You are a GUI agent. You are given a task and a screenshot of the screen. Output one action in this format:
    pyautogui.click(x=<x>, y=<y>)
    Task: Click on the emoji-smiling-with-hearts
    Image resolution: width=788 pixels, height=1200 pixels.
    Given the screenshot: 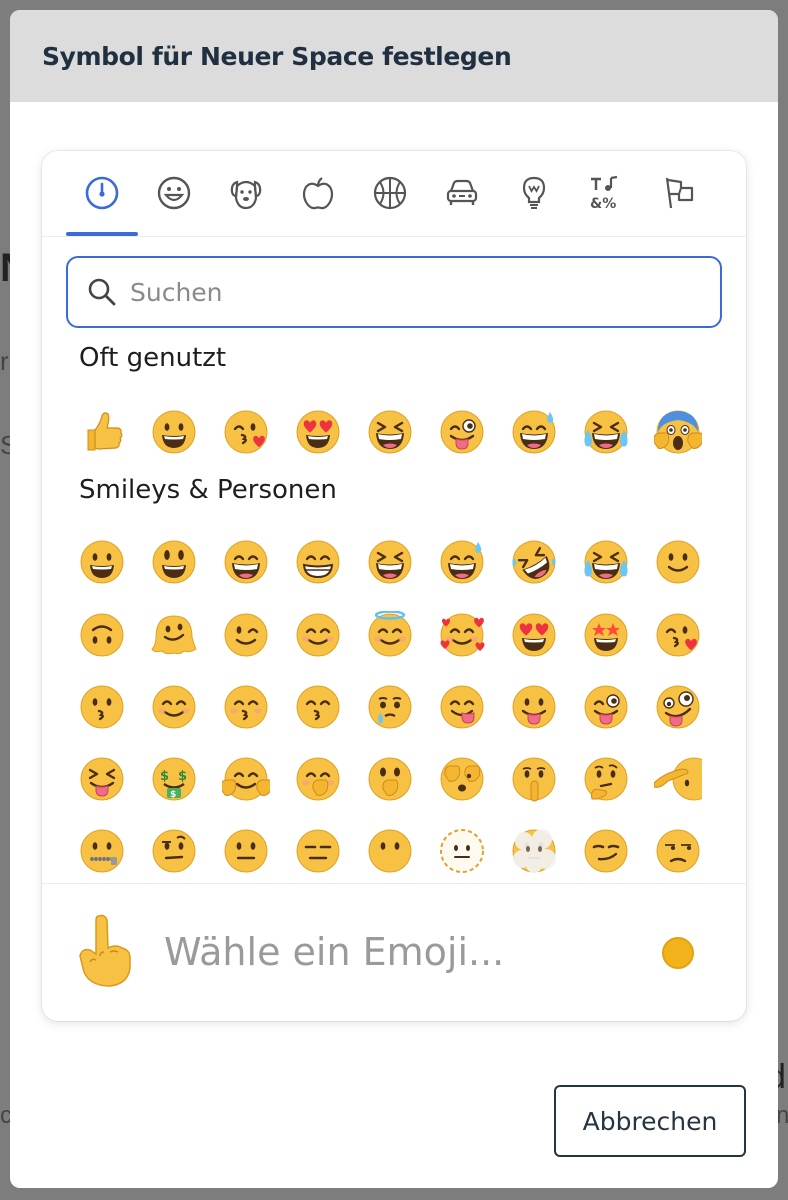 What is the action you would take?
    pyautogui.click(x=462, y=635)
    